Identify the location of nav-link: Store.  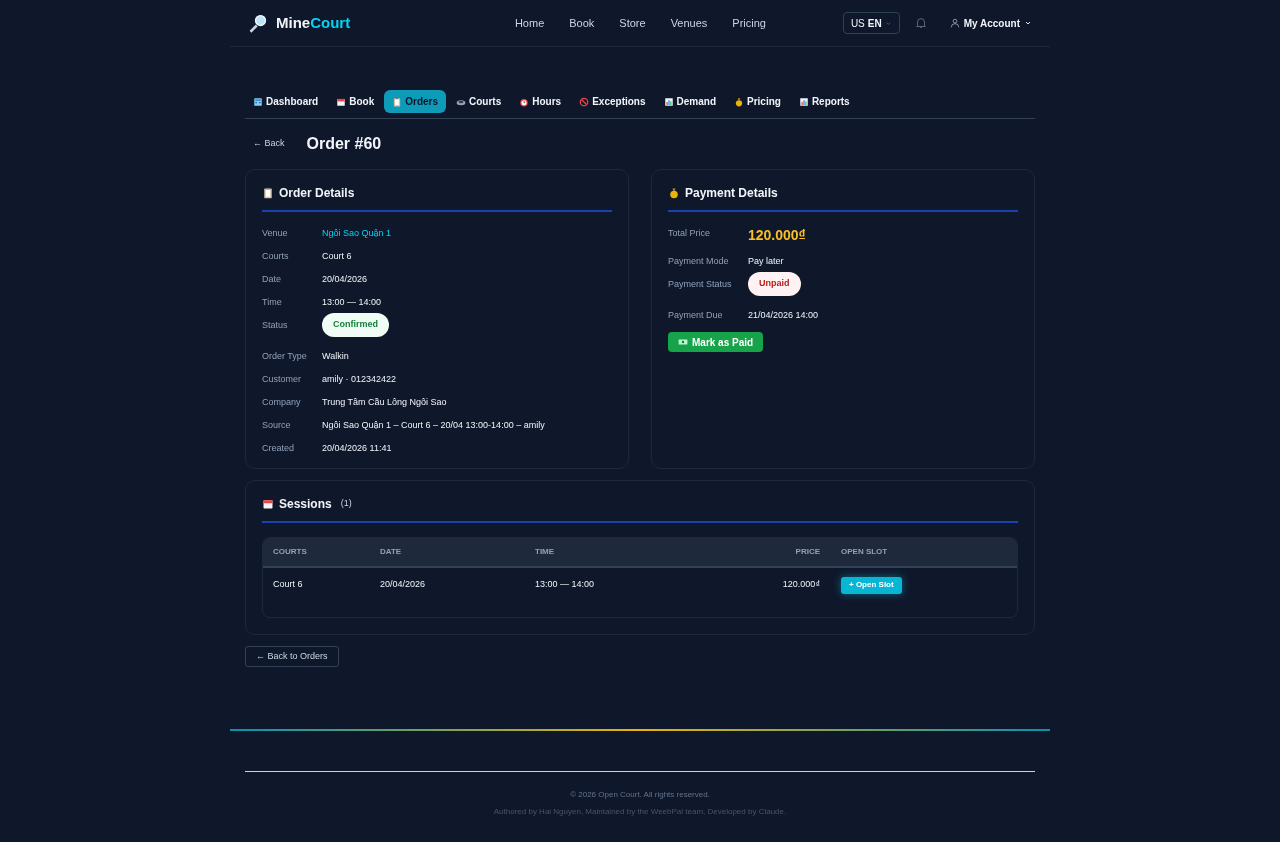
(632, 23).